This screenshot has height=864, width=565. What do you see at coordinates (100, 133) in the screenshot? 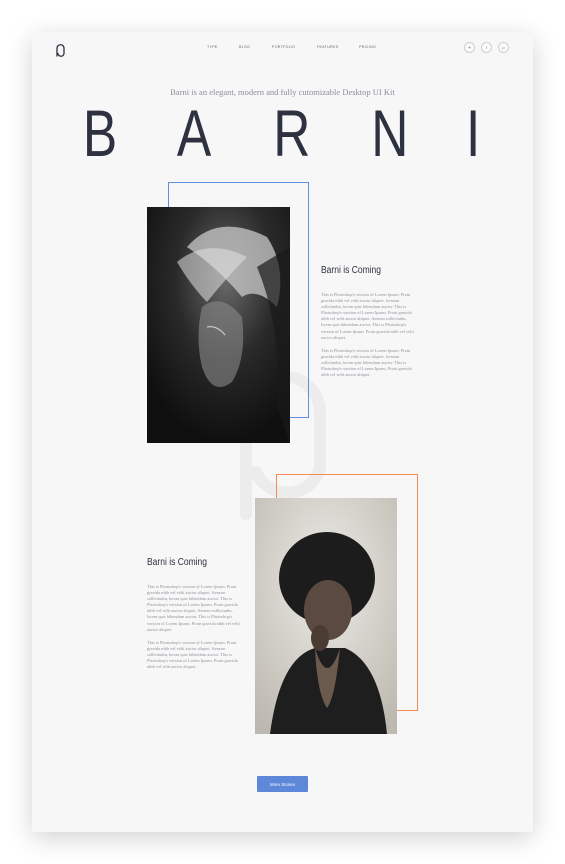
I see `hero-letter-b: B` at bounding box center [100, 133].